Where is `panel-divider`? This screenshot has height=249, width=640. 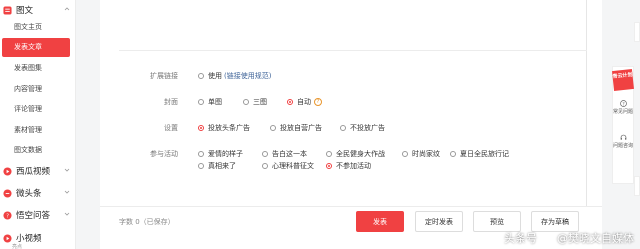 panel-divider is located at coordinates (586, 103).